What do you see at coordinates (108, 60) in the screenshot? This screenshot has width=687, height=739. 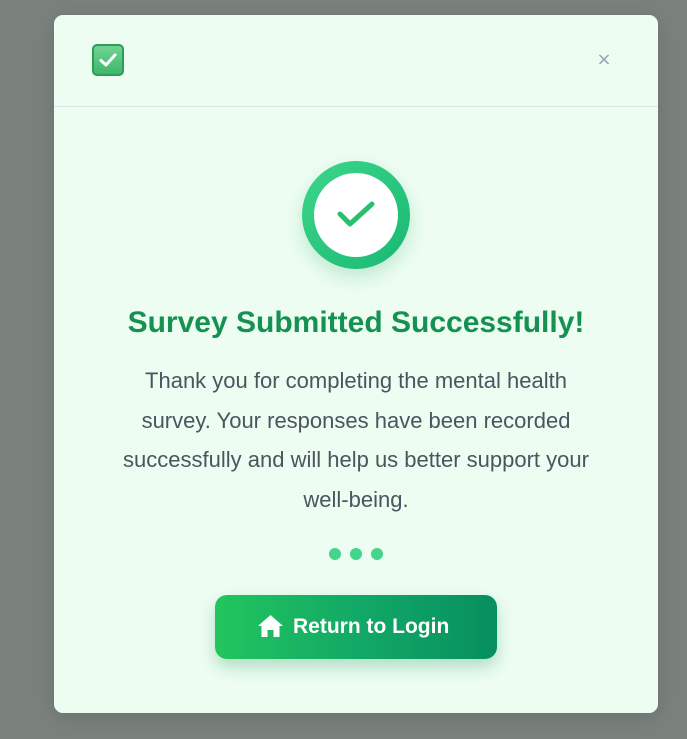 I see `check-box-icon` at bounding box center [108, 60].